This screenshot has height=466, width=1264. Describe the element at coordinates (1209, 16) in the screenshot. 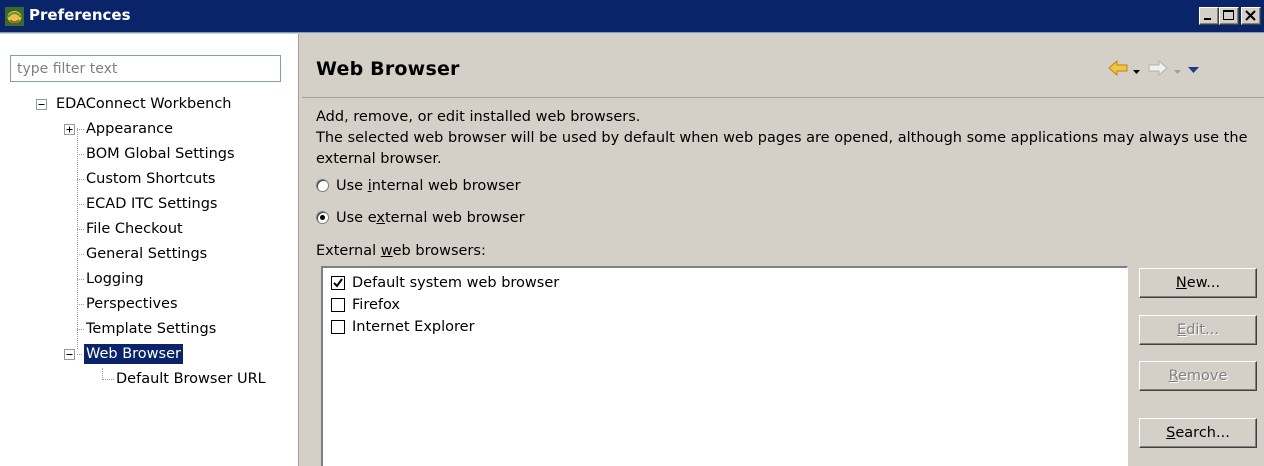

I see `minimize-button` at that location.